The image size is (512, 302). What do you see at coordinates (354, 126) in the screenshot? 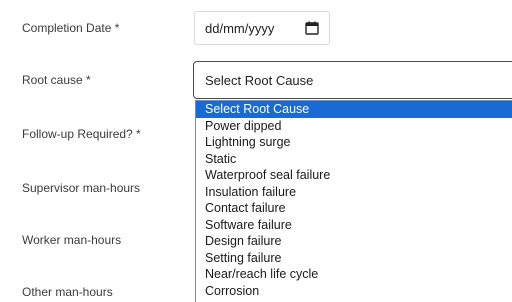
I see `root-cause-option: Power dipped` at bounding box center [354, 126].